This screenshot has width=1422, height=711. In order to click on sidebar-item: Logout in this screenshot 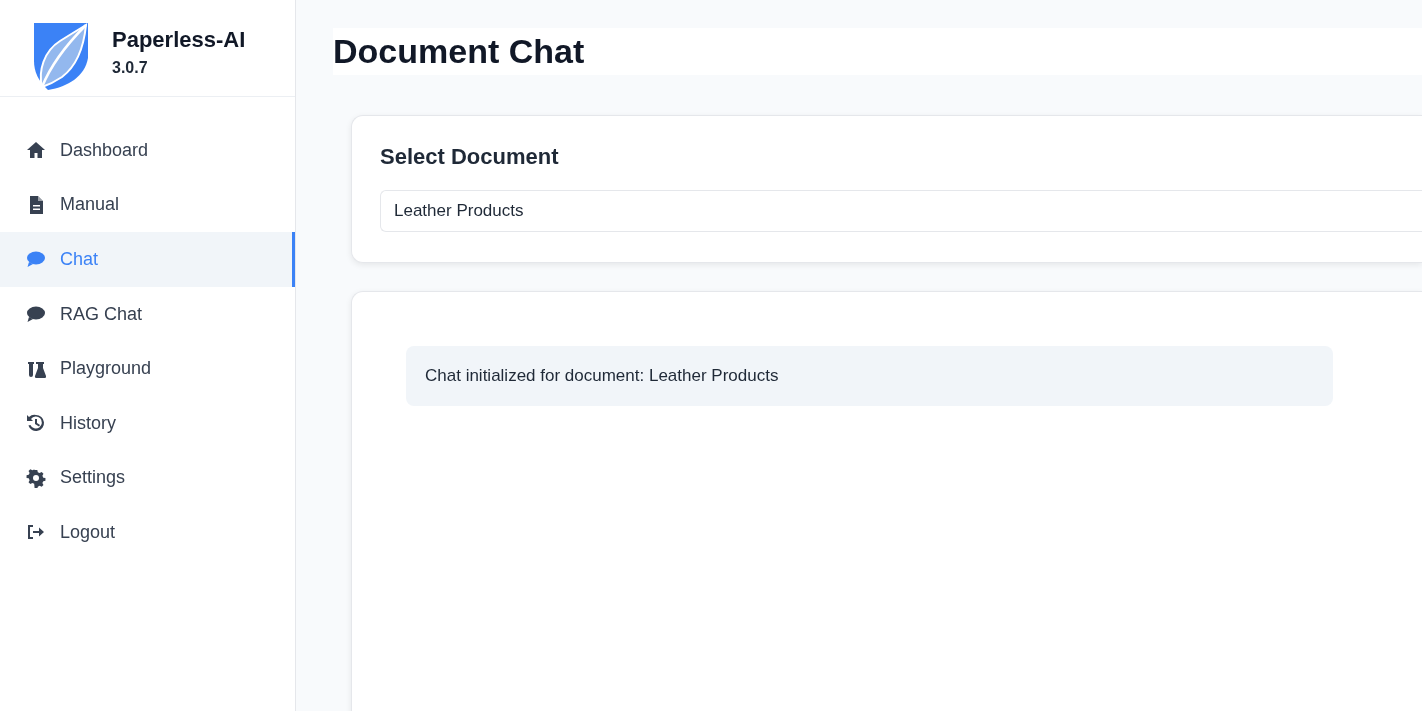, I will do `click(147, 532)`.